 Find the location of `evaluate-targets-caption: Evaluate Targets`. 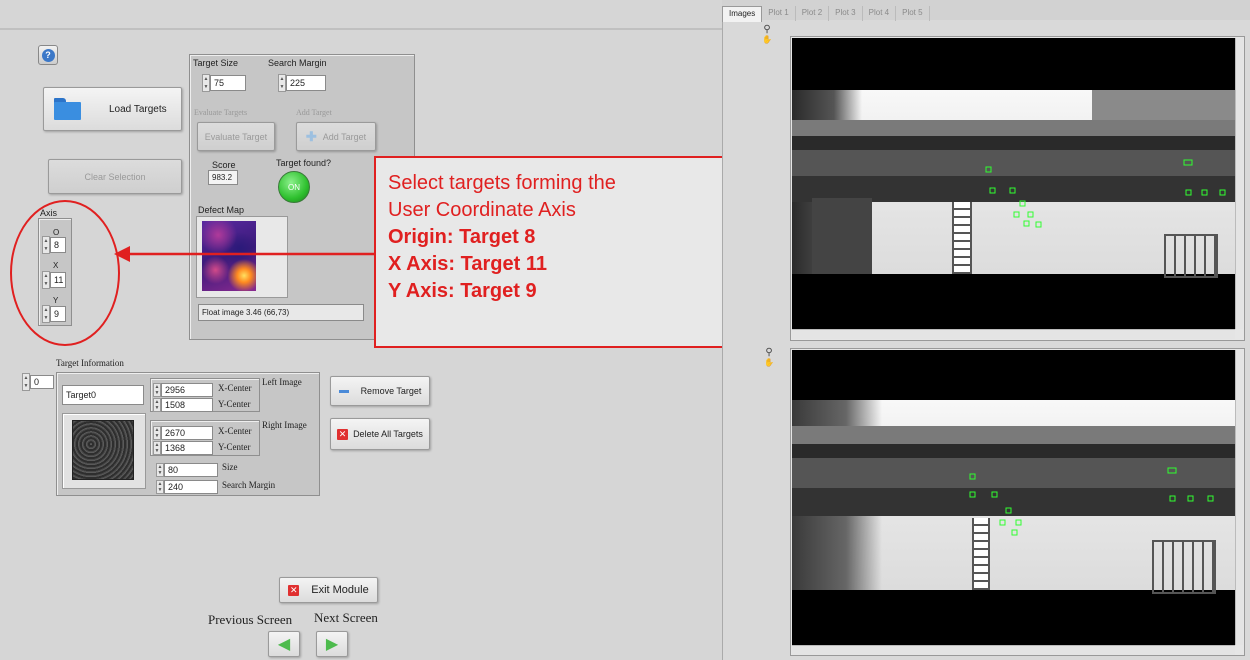

evaluate-targets-caption: Evaluate Targets is located at coordinates (221, 112).